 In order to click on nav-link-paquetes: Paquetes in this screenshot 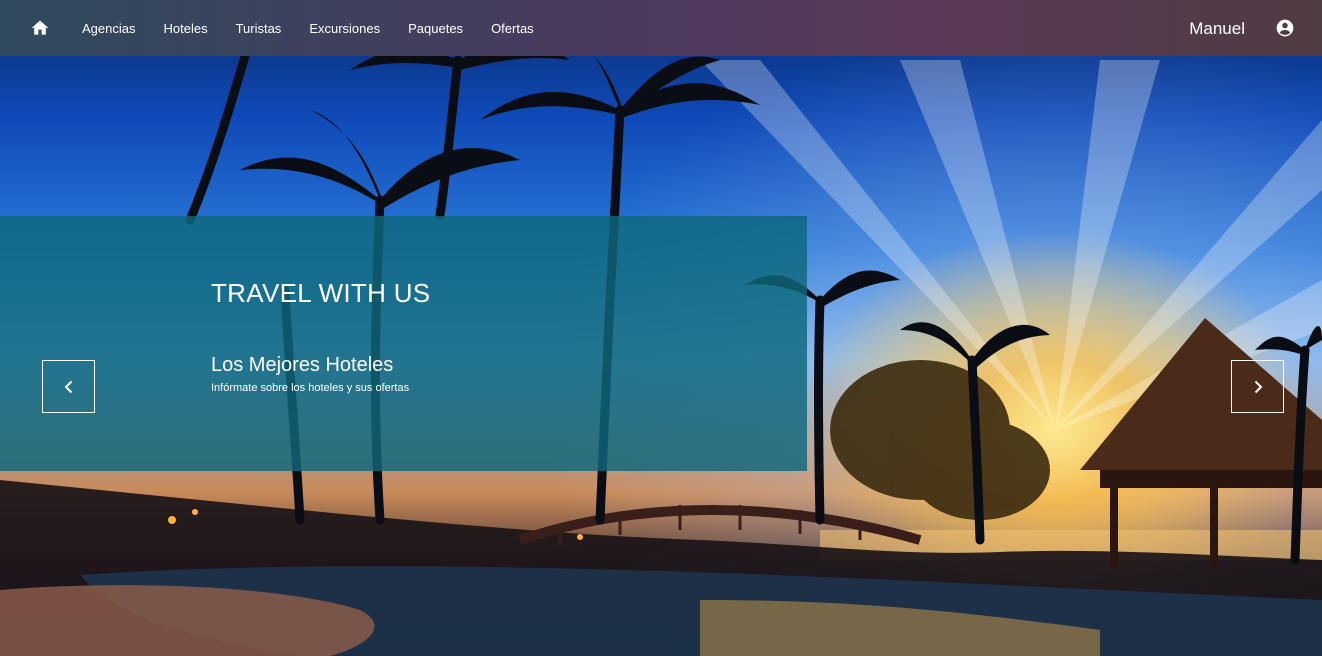, I will do `click(435, 28)`.